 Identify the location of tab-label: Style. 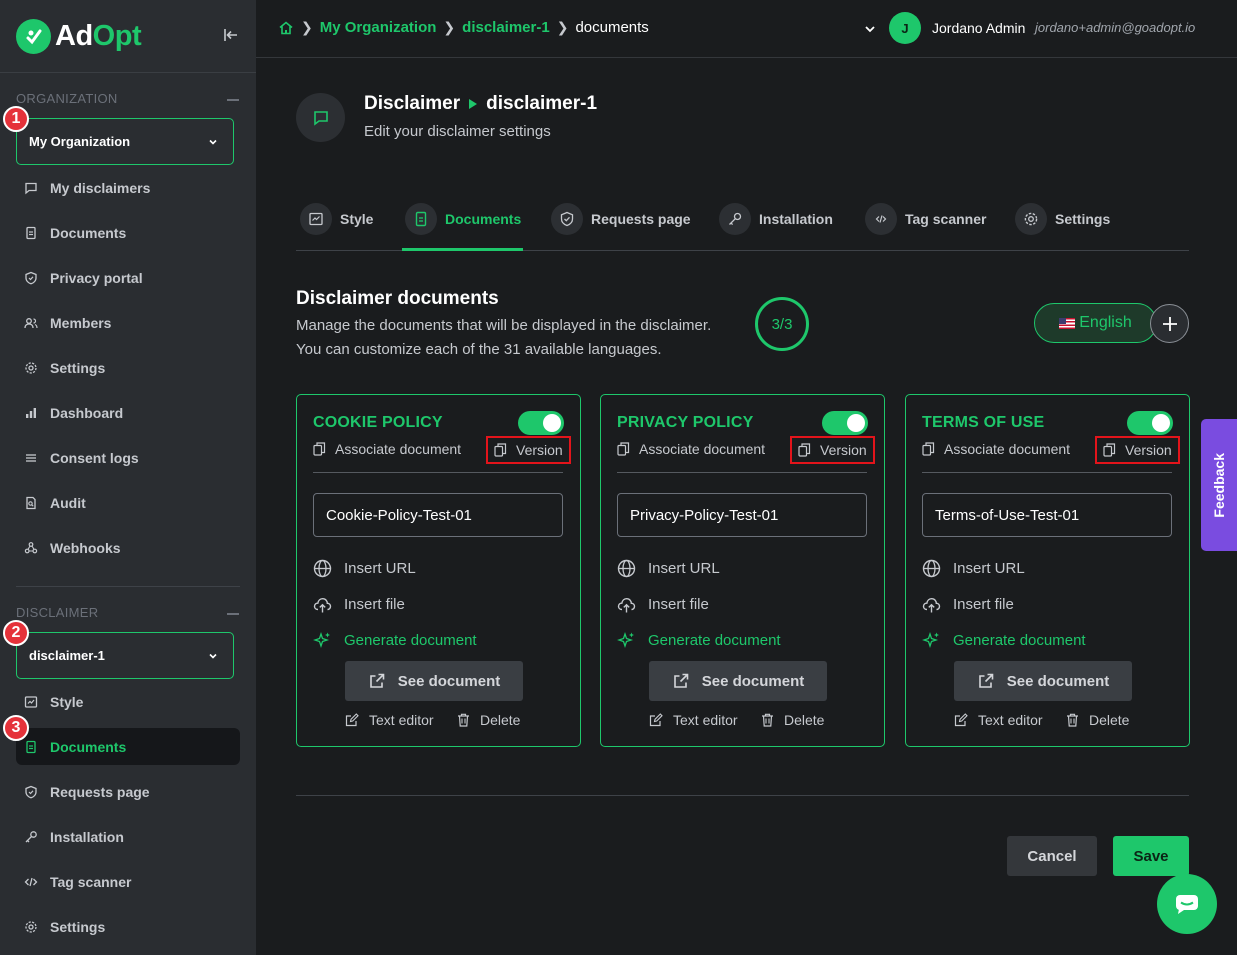
(357, 219).